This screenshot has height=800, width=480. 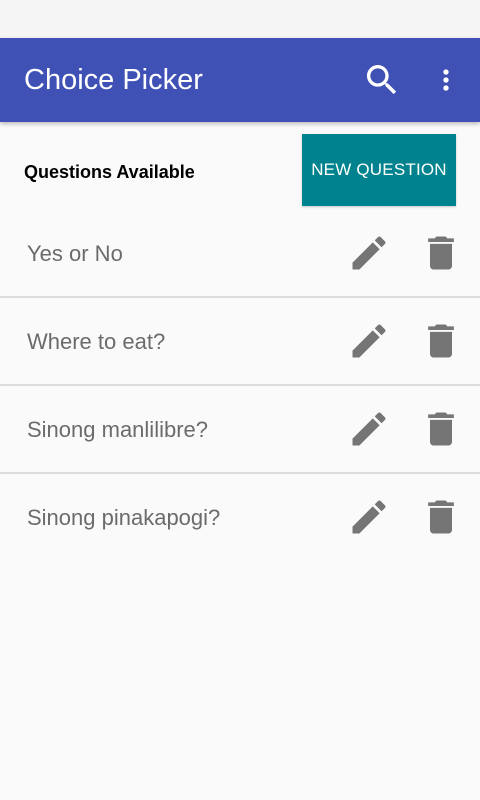 What do you see at coordinates (75, 253) in the screenshot?
I see `question-text: Yes or No` at bounding box center [75, 253].